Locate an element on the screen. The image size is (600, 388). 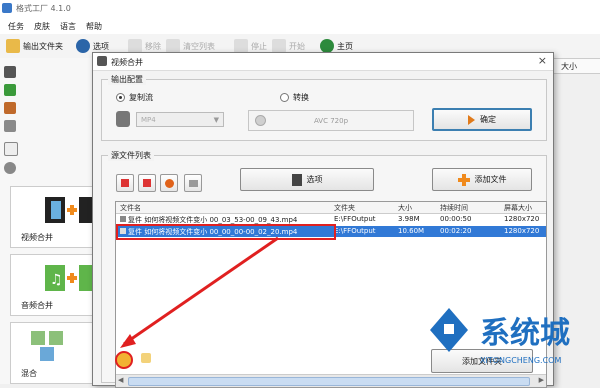
watermark-domain: XITONGCHENG.COM is located at coordinates (521, 360).